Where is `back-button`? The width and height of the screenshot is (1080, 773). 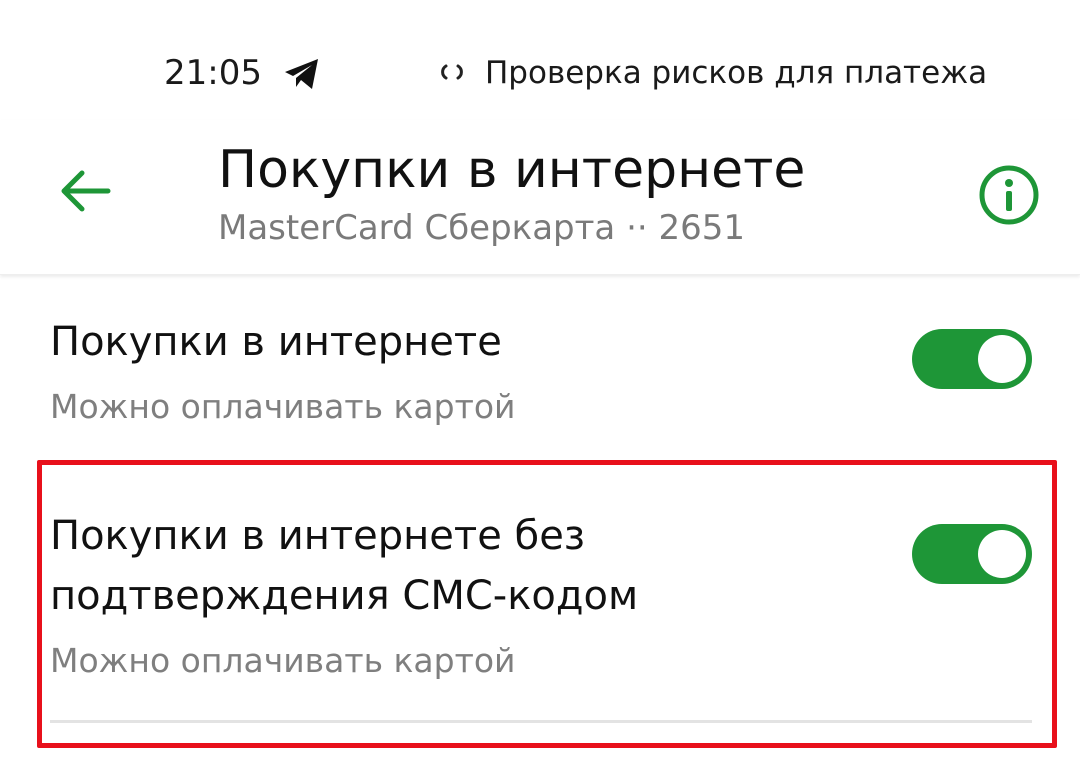
back-button is located at coordinates (84, 191).